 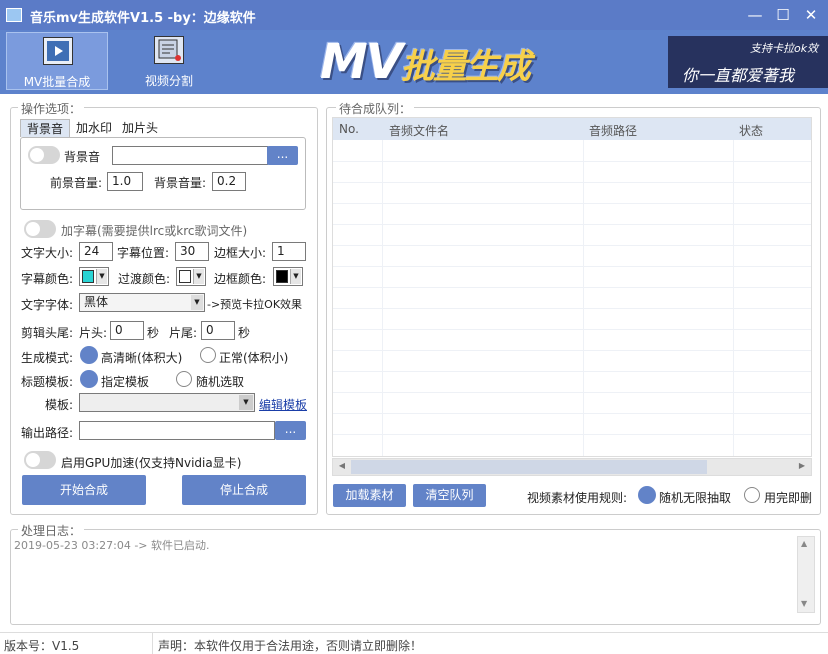 What do you see at coordinates (167, 402) in the screenshot?
I see `template-select: ▼` at bounding box center [167, 402].